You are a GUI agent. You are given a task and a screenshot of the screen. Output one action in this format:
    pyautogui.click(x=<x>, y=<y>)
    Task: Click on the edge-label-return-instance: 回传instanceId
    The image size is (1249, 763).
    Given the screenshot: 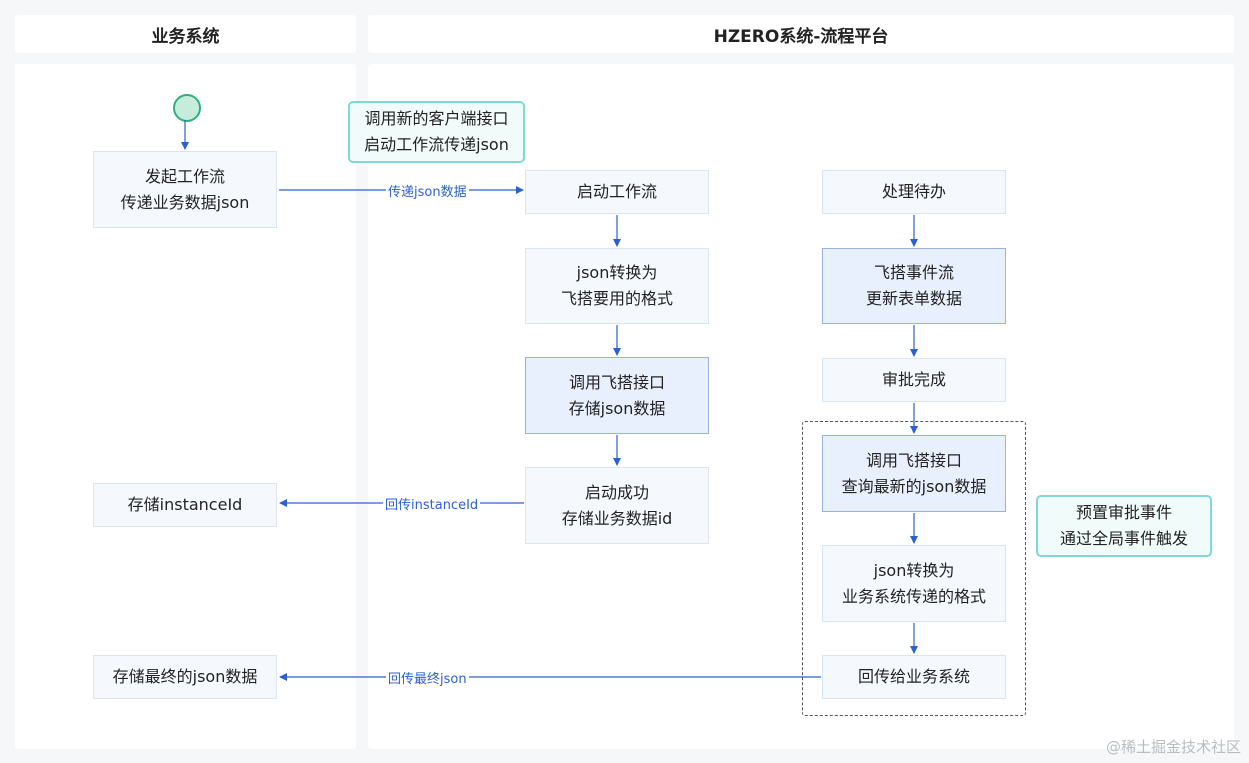 What is the action you would take?
    pyautogui.click(x=432, y=503)
    